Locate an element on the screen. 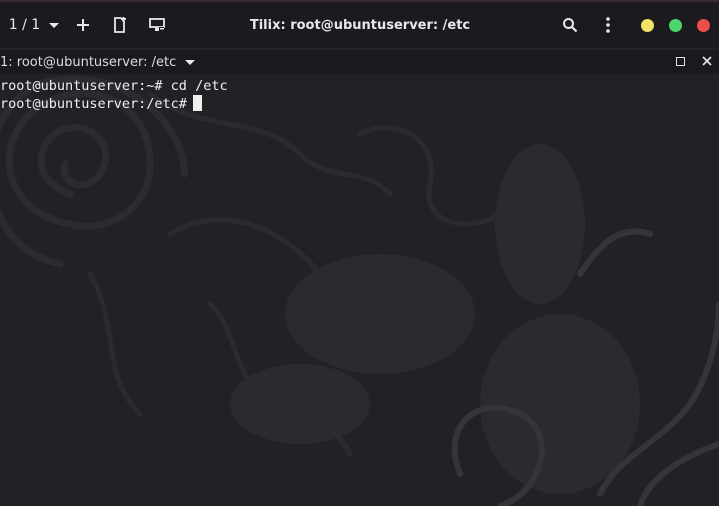  terminal-title-label: 1: root@ubuntuserver: /etc is located at coordinates (88, 62).